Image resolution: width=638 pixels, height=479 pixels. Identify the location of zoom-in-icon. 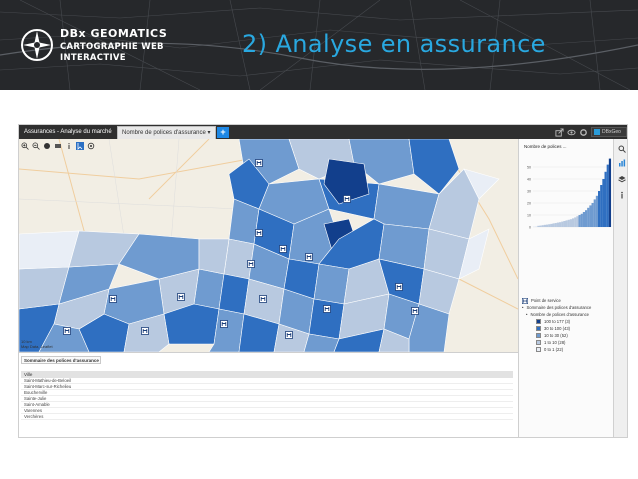
(25, 146).